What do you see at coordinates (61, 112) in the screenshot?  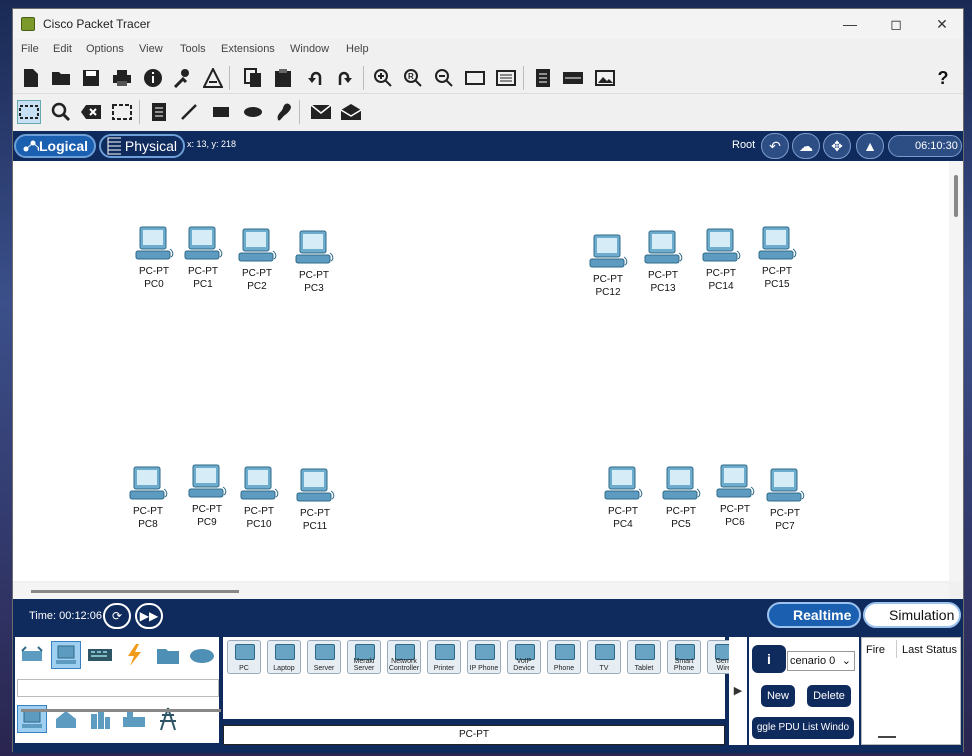 I see `inspect-tool-icon` at bounding box center [61, 112].